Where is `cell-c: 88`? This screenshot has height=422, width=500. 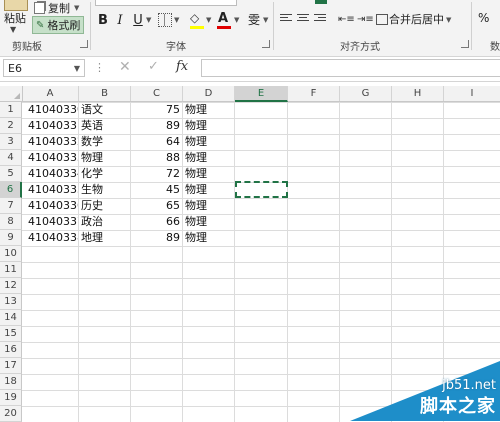 cell-c: 88 is located at coordinates (156, 158).